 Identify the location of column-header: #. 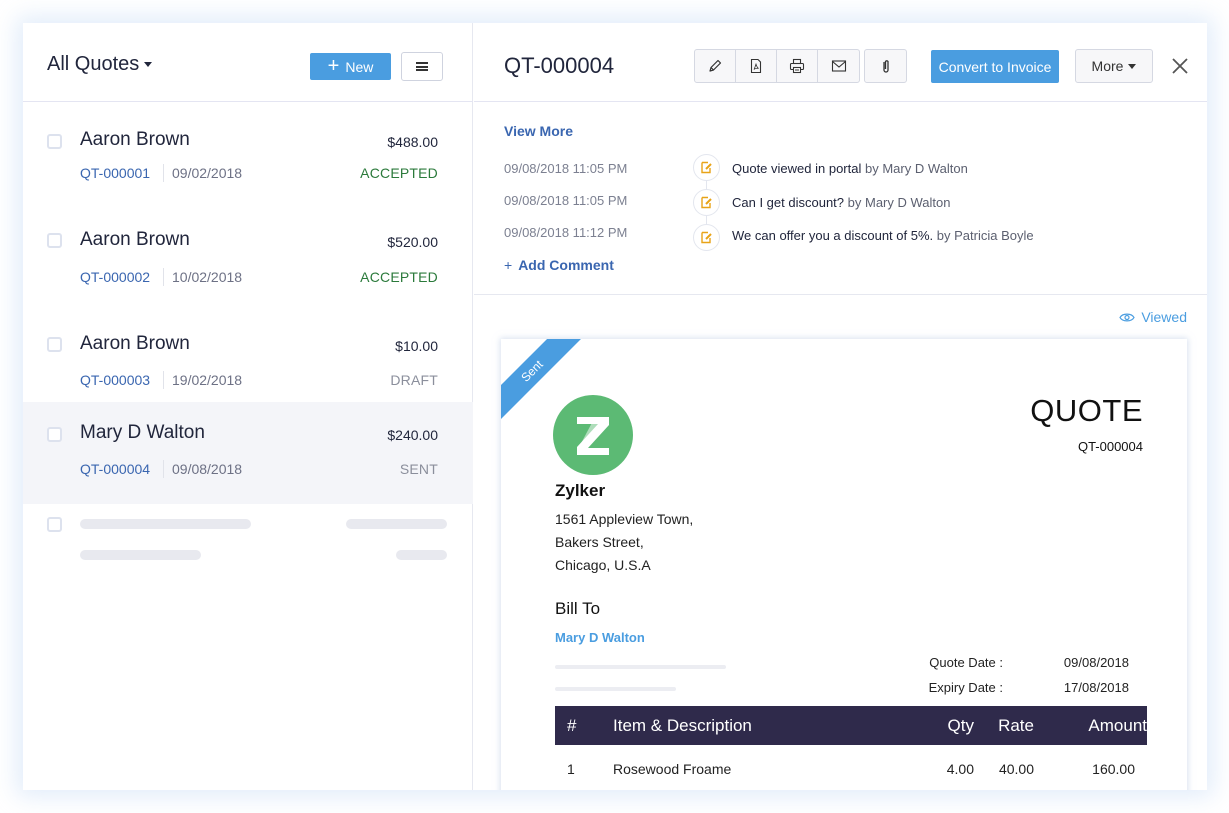
(572, 725).